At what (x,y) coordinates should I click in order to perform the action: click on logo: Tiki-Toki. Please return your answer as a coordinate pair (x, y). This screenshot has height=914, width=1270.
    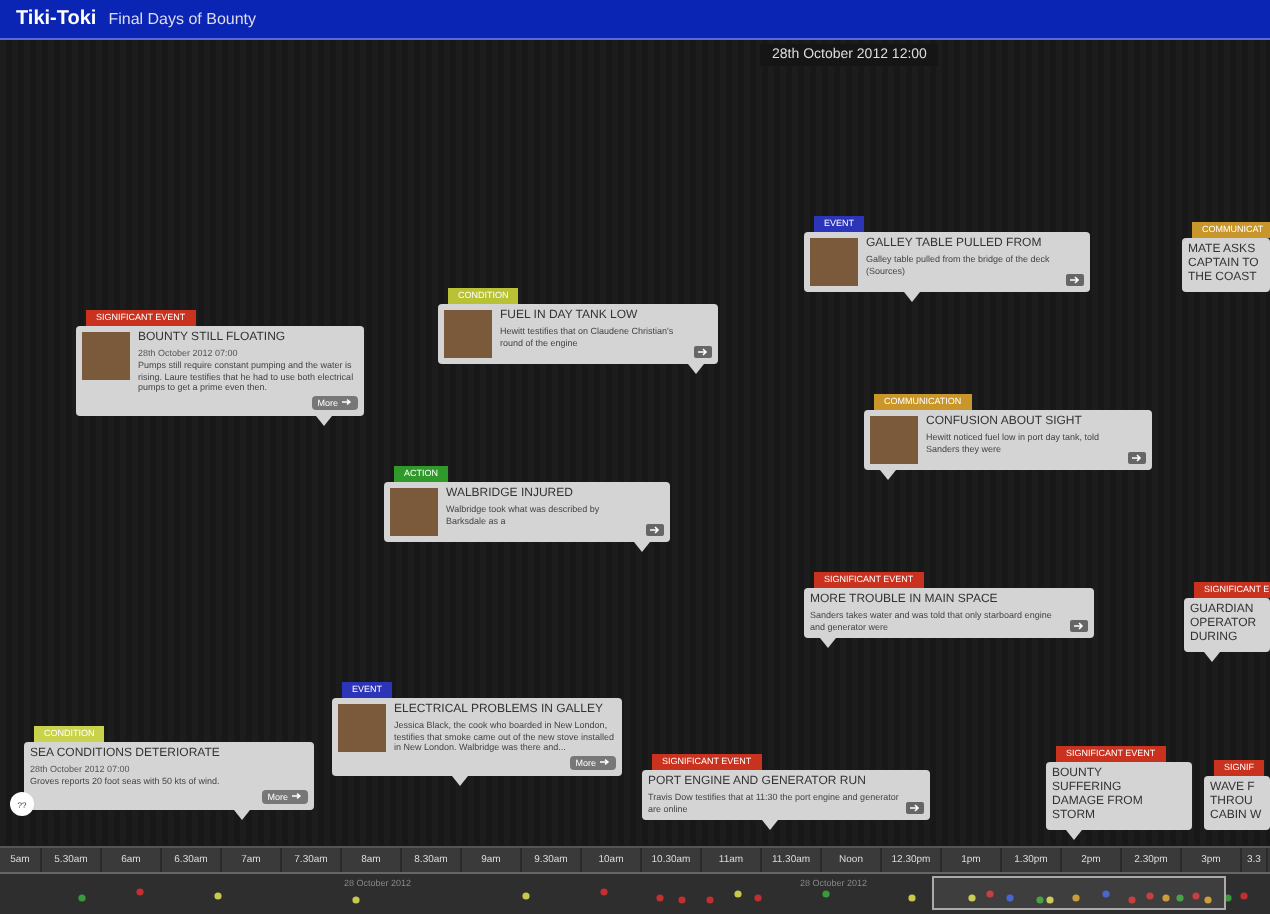
    Looking at the image, I should click on (56, 19).